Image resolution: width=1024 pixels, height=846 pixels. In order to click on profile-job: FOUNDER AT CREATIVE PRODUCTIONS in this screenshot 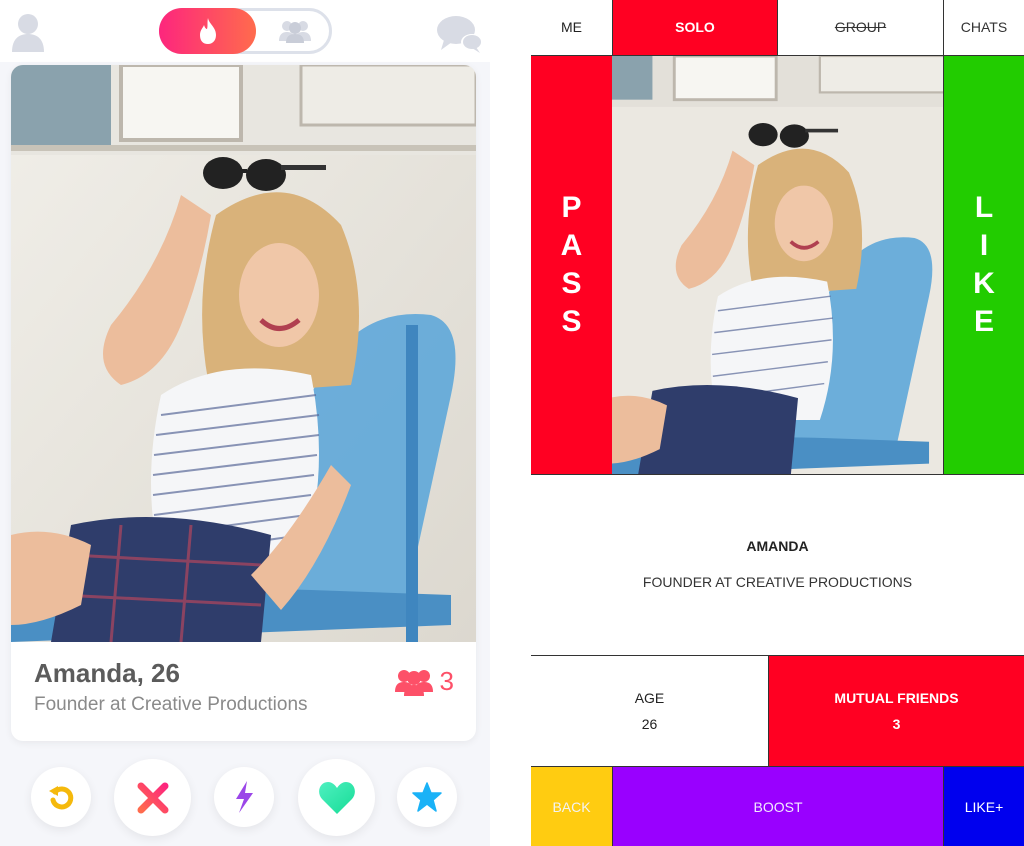, I will do `click(777, 582)`.